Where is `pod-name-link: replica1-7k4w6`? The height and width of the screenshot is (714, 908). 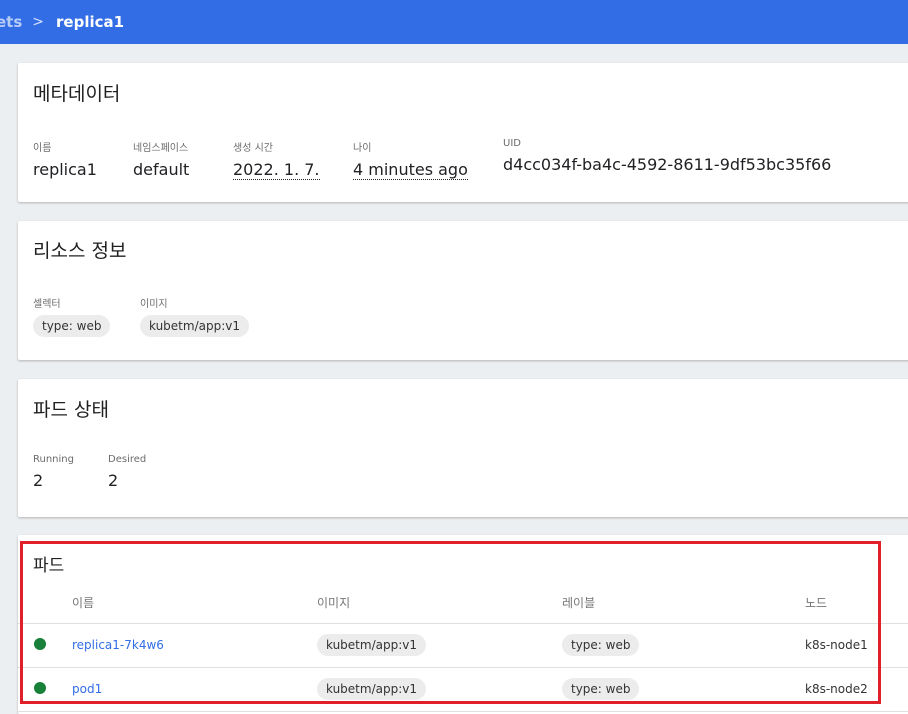
pod-name-link: replica1-7k4w6 is located at coordinates (118, 645).